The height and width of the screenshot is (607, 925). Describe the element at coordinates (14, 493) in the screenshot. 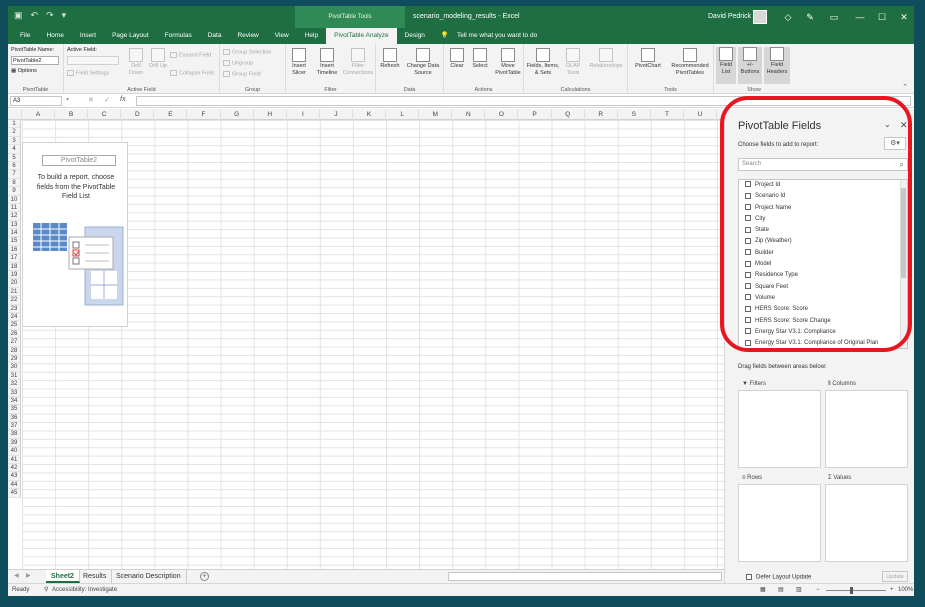

I see `row-header: 45` at that location.